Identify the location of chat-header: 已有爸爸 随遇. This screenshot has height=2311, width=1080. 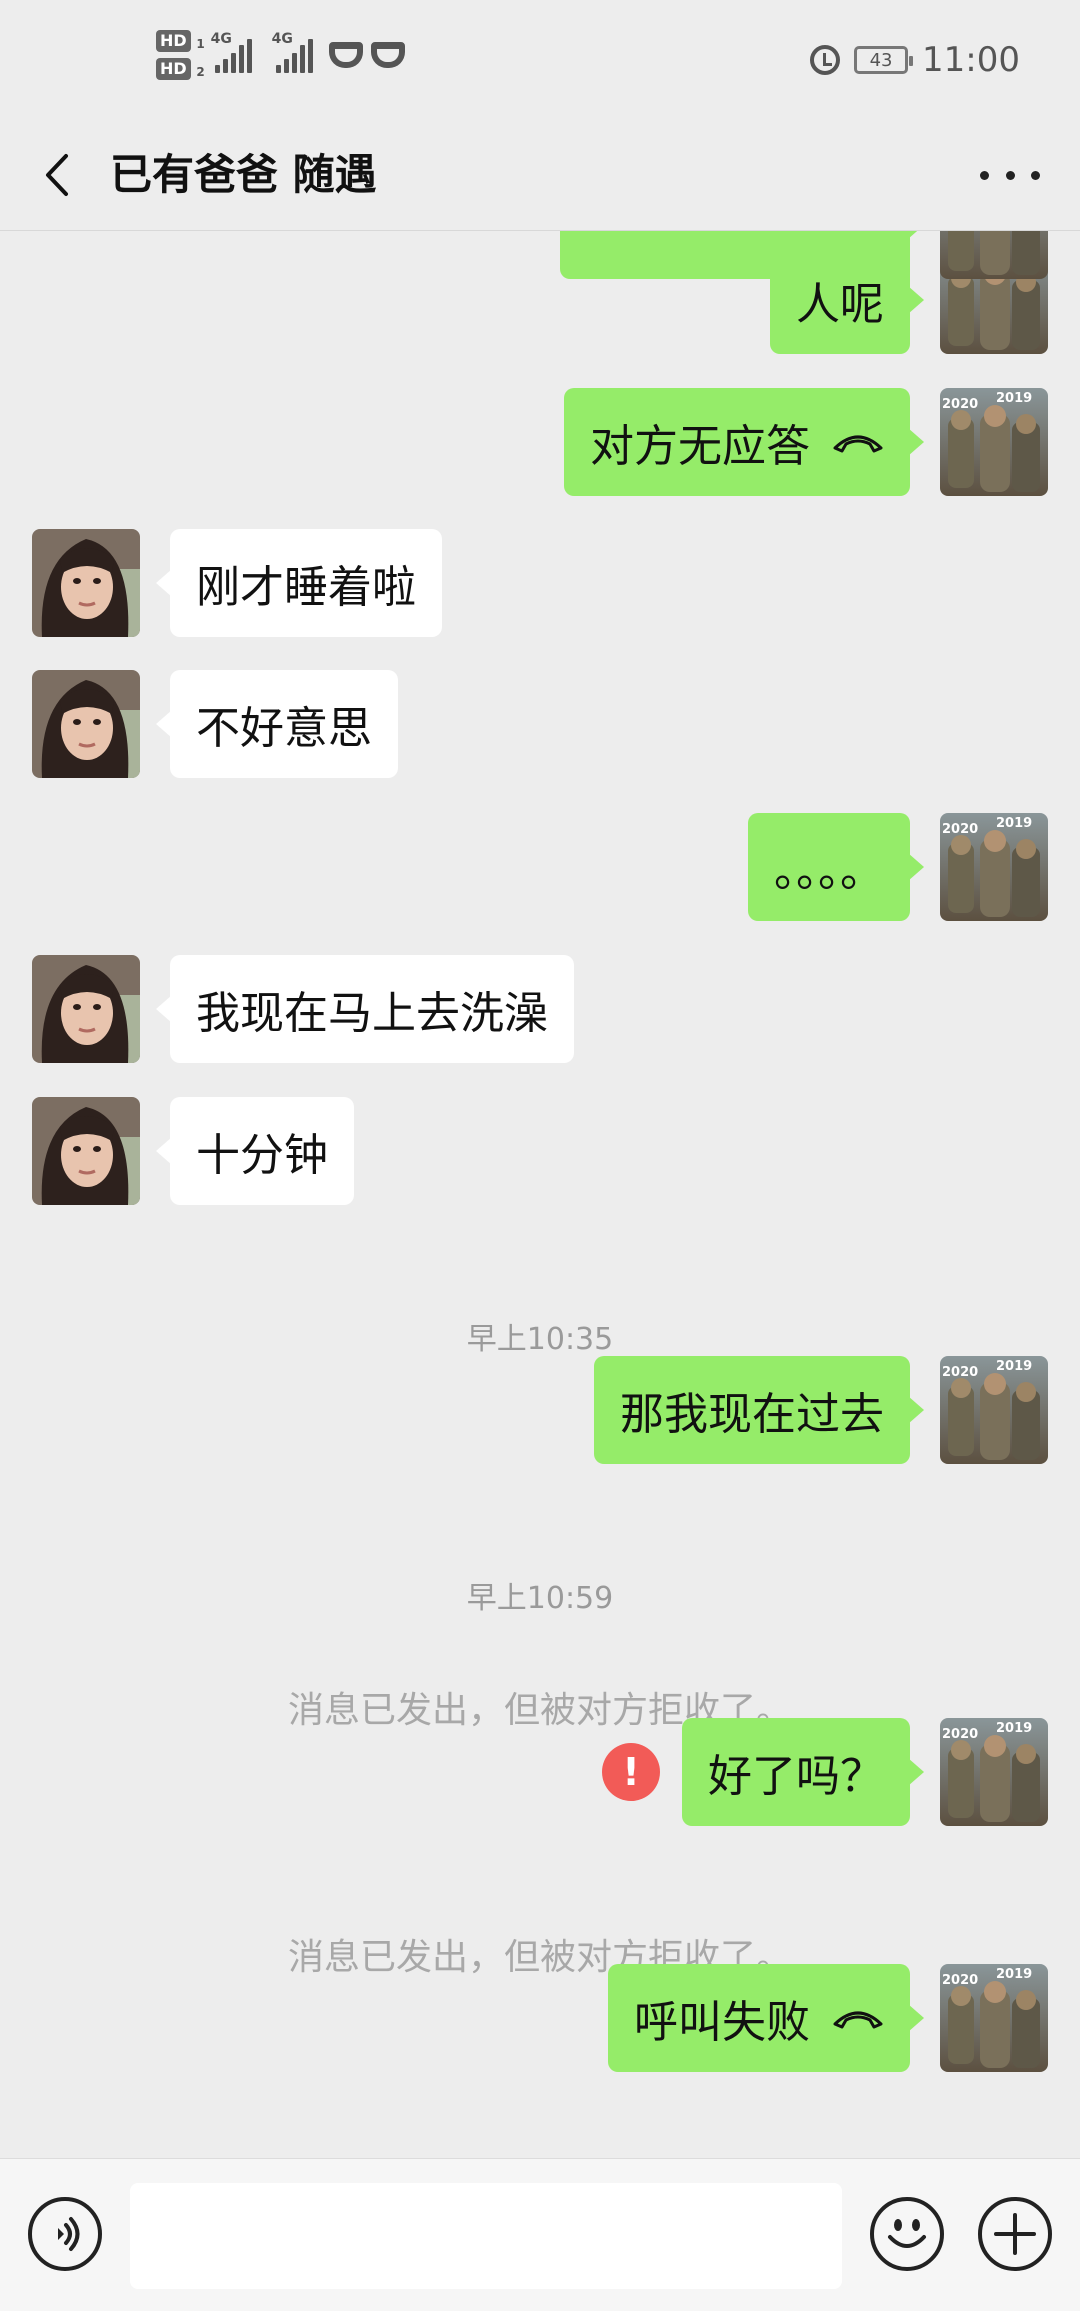
(540, 175).